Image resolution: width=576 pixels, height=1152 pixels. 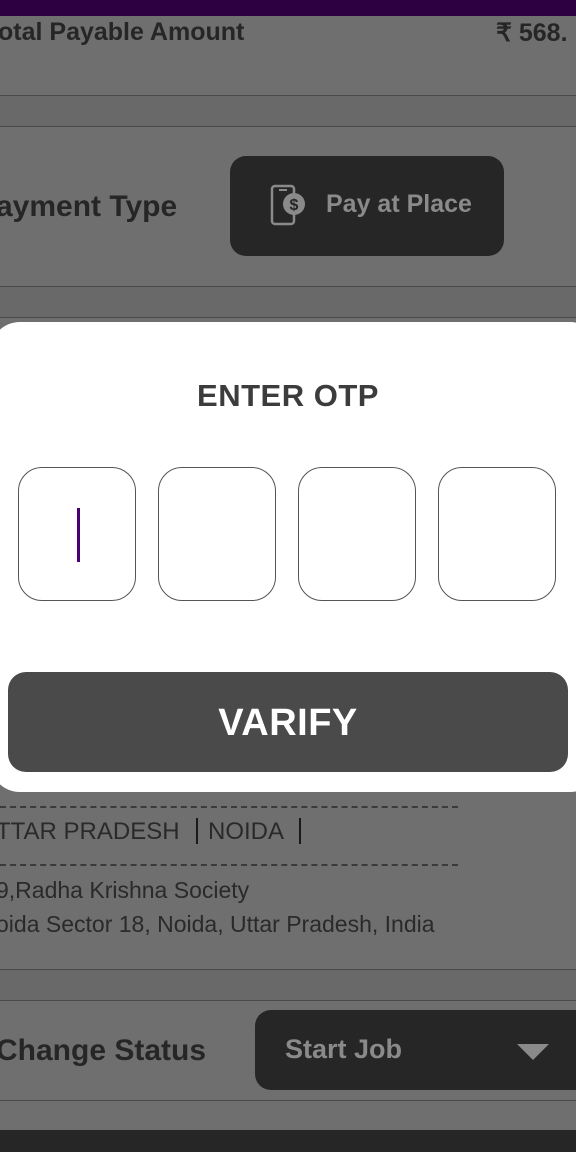 What do you see at coordinates (288, 1141) in the screenshot?
I see `navigation-bar` at bounding box center [288, 1141].